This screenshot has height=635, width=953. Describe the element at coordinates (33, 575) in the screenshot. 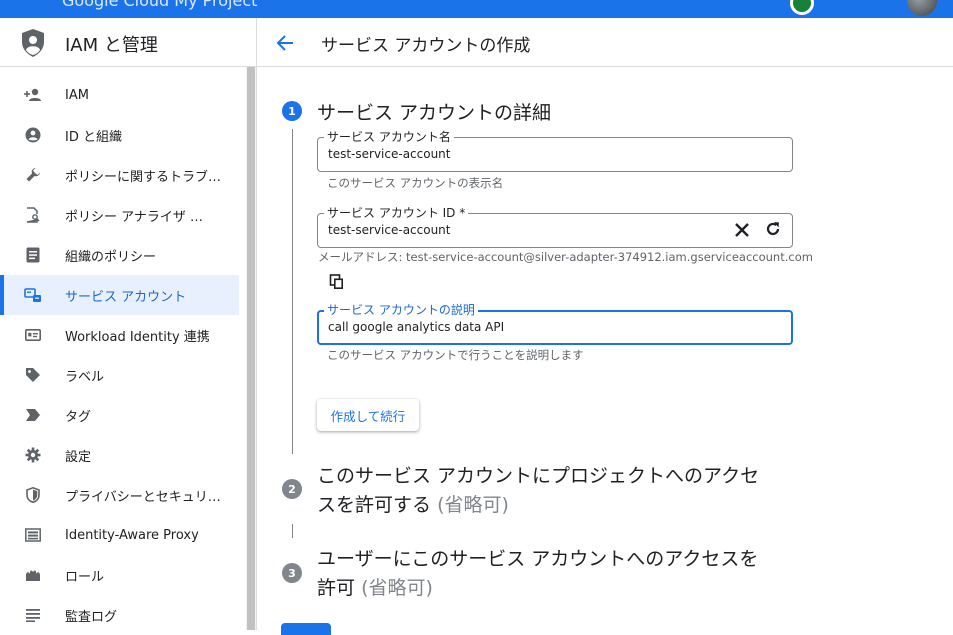

I see `roles-icon` at that location.